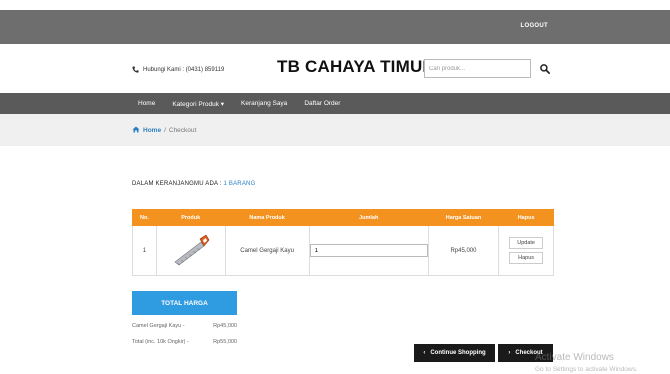 The width and height of the screenshot is (670, 374). I want to click on total-line: Camel Gergaji Kayu - Rp45,000, so click(184, 326).